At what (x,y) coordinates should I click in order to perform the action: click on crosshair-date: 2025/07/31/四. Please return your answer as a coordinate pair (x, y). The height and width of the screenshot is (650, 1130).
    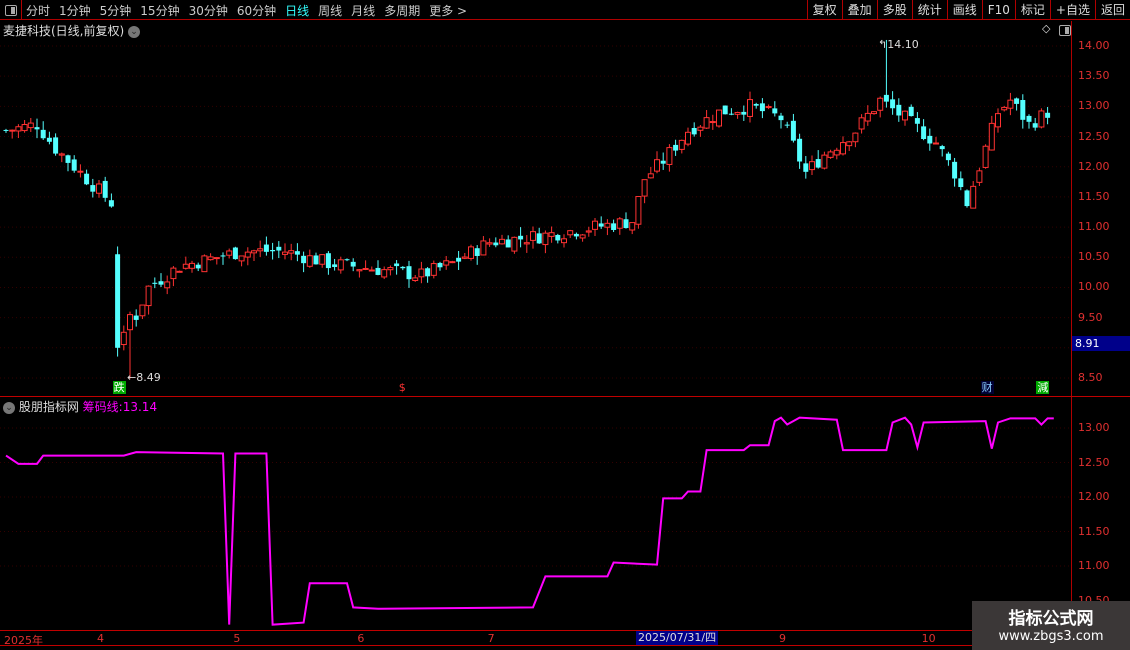
    Looking at the image, I should click on (677, 638).